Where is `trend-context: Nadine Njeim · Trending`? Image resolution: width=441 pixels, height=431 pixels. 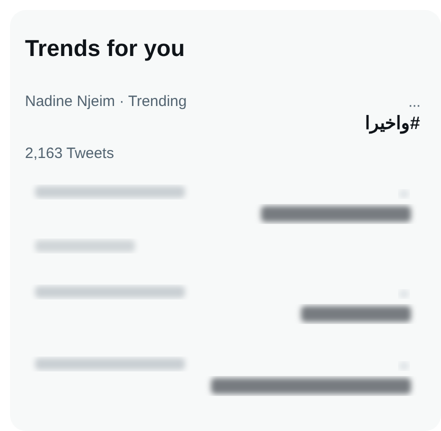
trend-context: Nadine Njeim · Trending is located at coordinates (106, 102).